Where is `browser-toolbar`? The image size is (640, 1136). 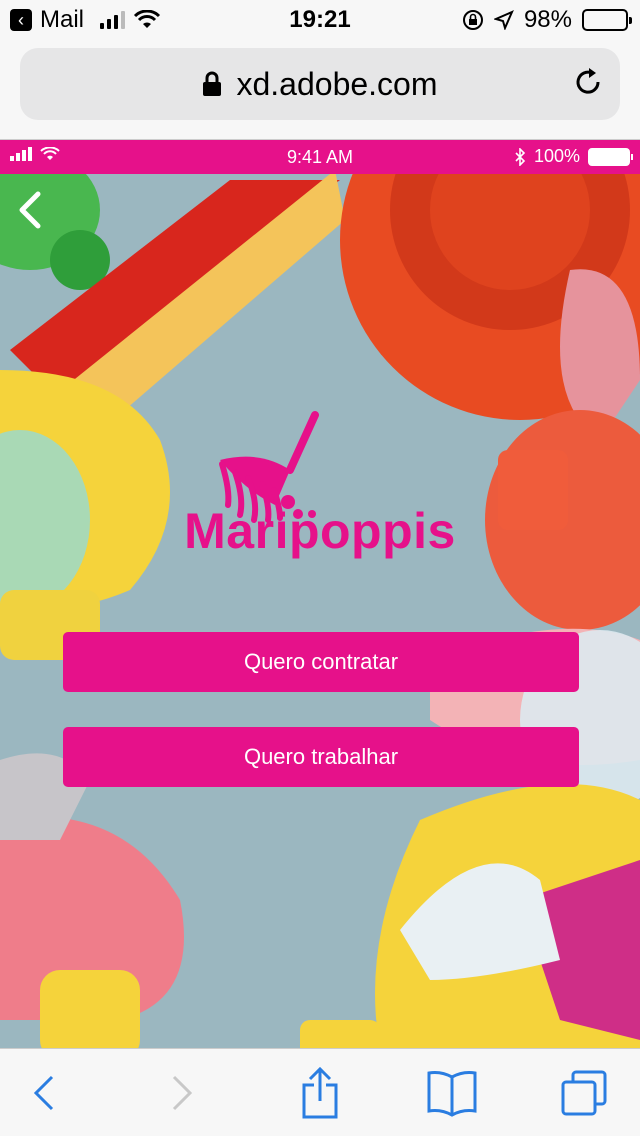
browser-toolbar is located at coordinates (320, 1092).